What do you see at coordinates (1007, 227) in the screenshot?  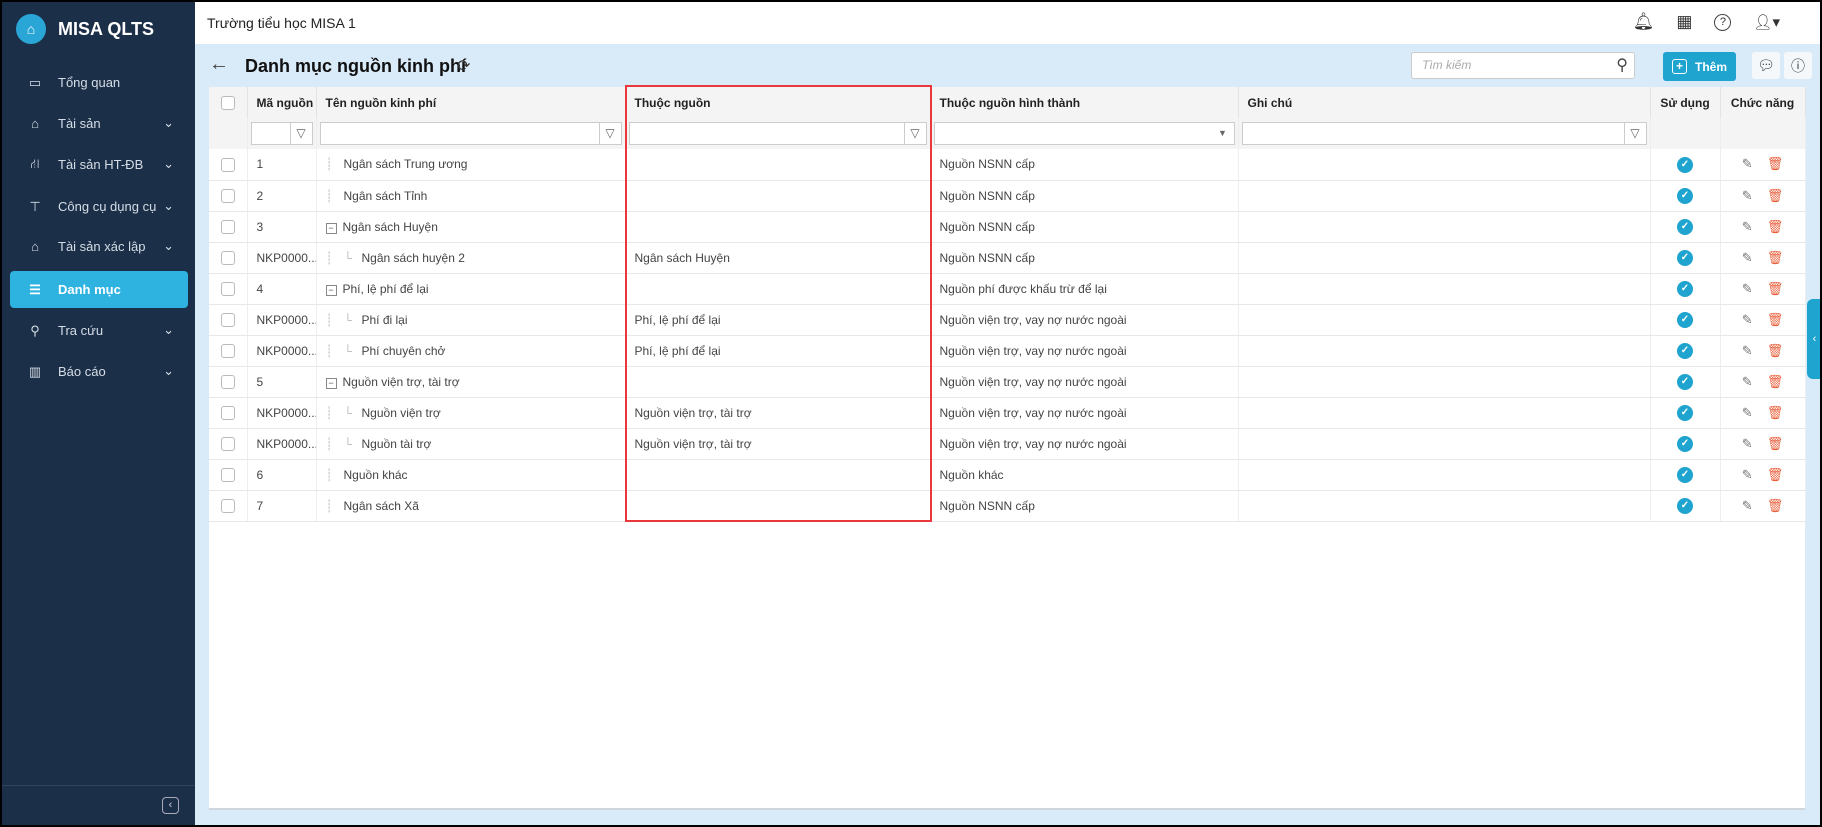 I see `table-row: 3 − Ngân sách Huyện Nguồn NSNN cấp ✓ ✎ 🗑︎` at bounding box center [1007, 227].